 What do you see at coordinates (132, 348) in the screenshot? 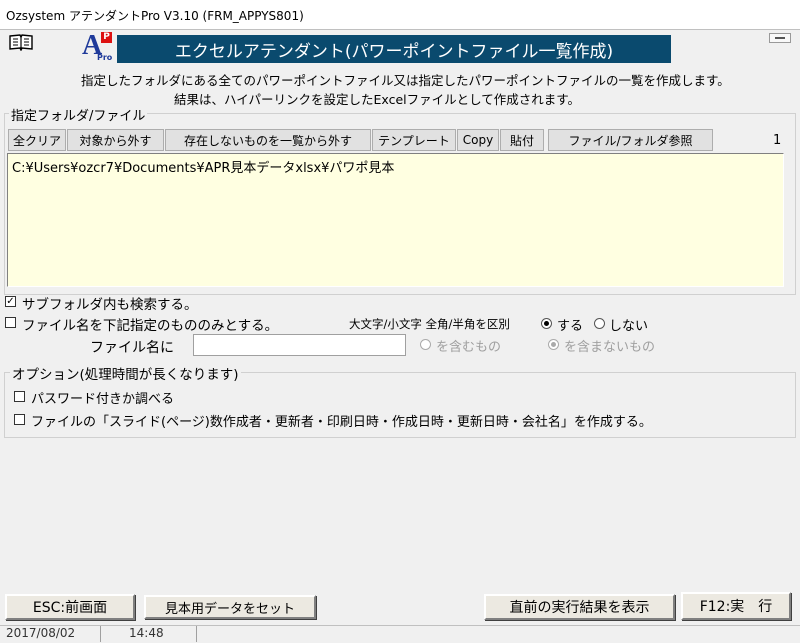
I see `filename-label: ファイル名に` at bounding box center [132, 348].